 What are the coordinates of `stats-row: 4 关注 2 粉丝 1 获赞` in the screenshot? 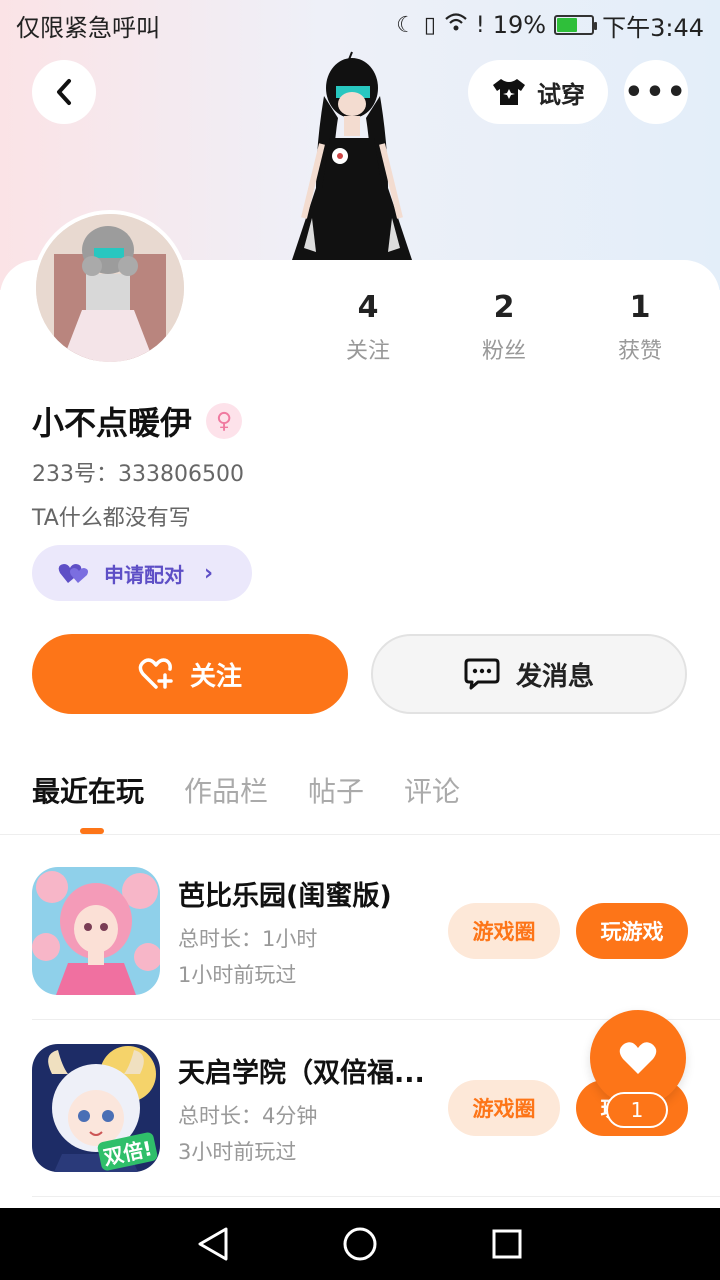 It's located at (510, 327).